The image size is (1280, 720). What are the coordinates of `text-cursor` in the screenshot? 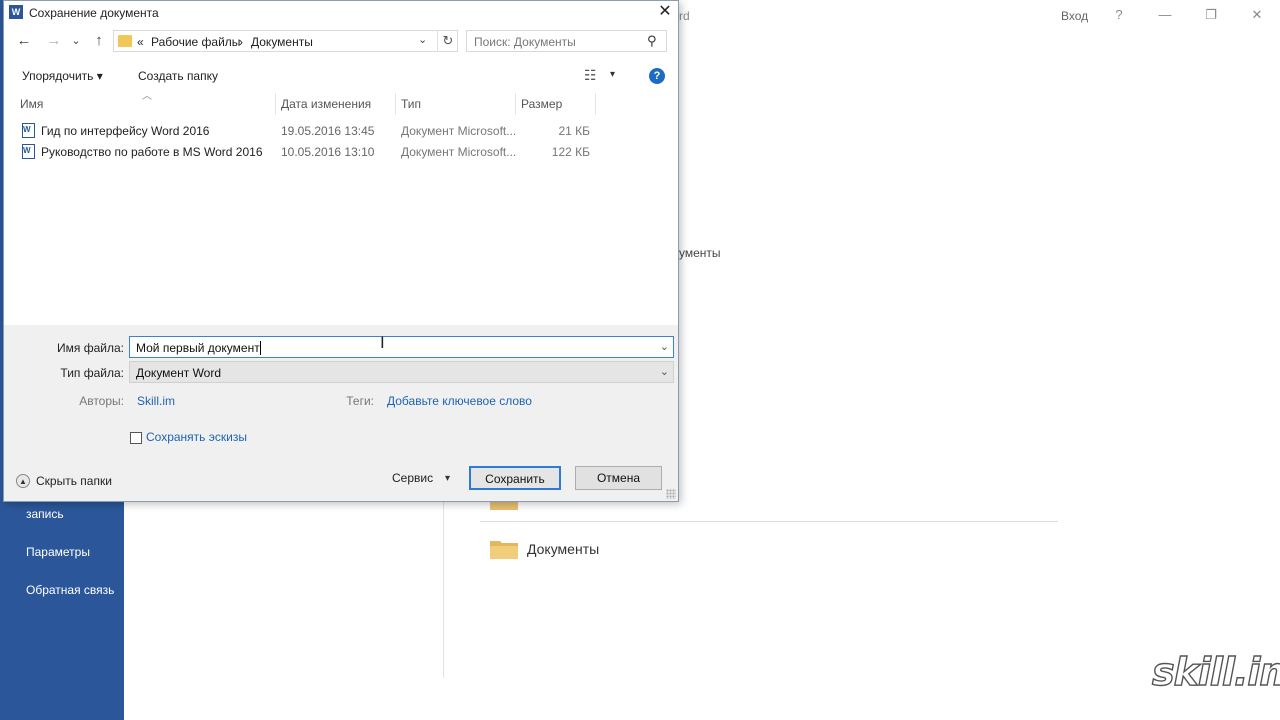 It's located at (260, 348).